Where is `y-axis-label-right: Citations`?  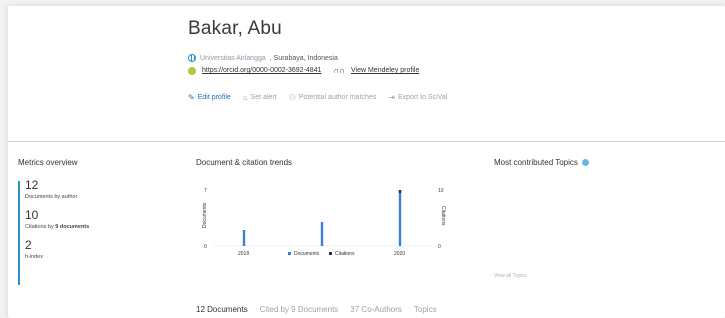 y-axis-label-right: Citations is located at coordinates (443, 216).